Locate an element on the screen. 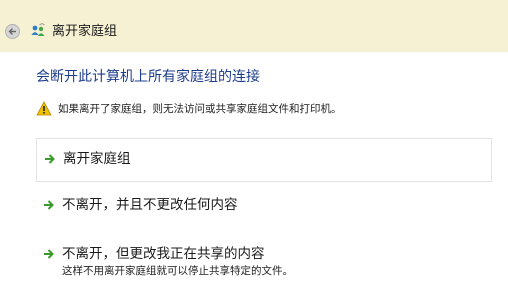 This screenshot has width=508, height=292. back-button is located at coordinates (12, 31).